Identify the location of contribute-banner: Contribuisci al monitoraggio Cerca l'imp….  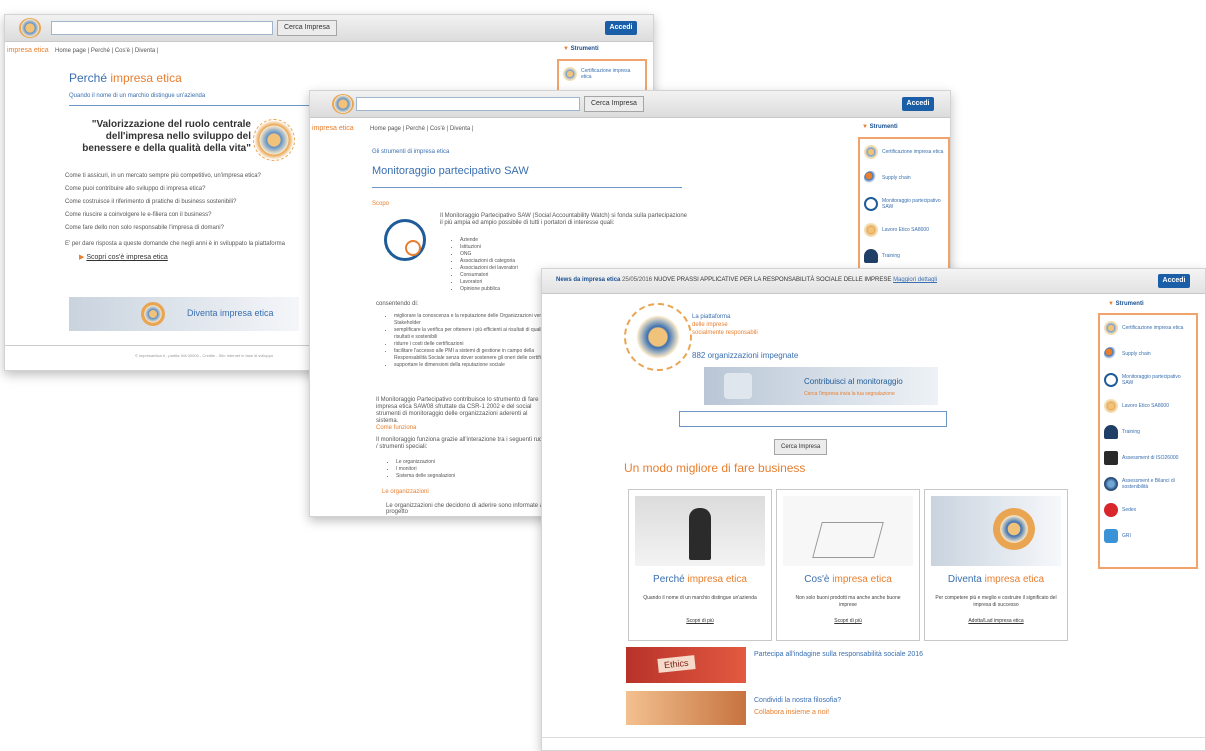
(821, 386).